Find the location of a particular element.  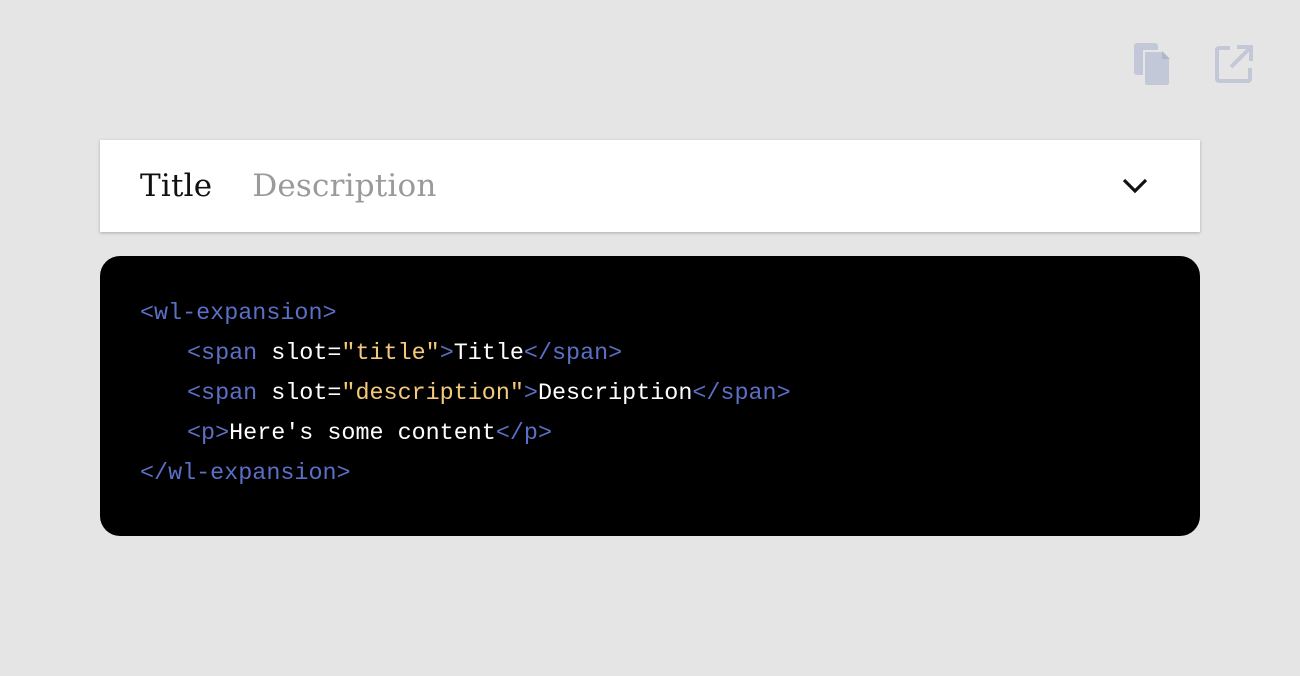

code-tag: <wl-expansion> is located at coordinates (238, 314).